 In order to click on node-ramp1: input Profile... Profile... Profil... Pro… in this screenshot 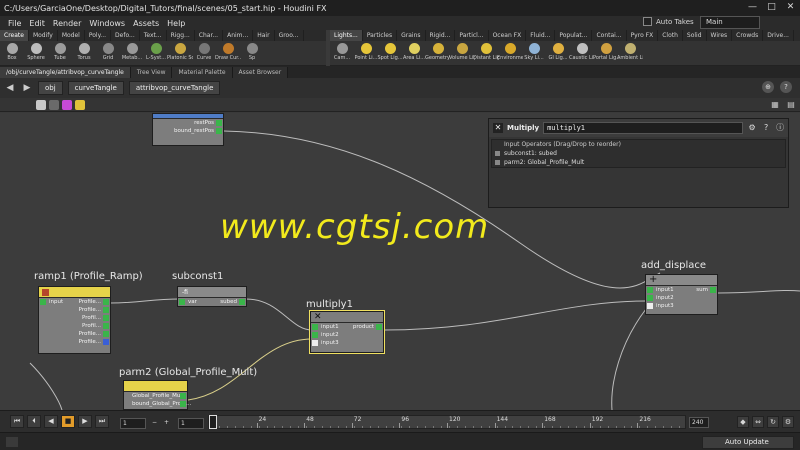, I will do `click(74, 320)`.